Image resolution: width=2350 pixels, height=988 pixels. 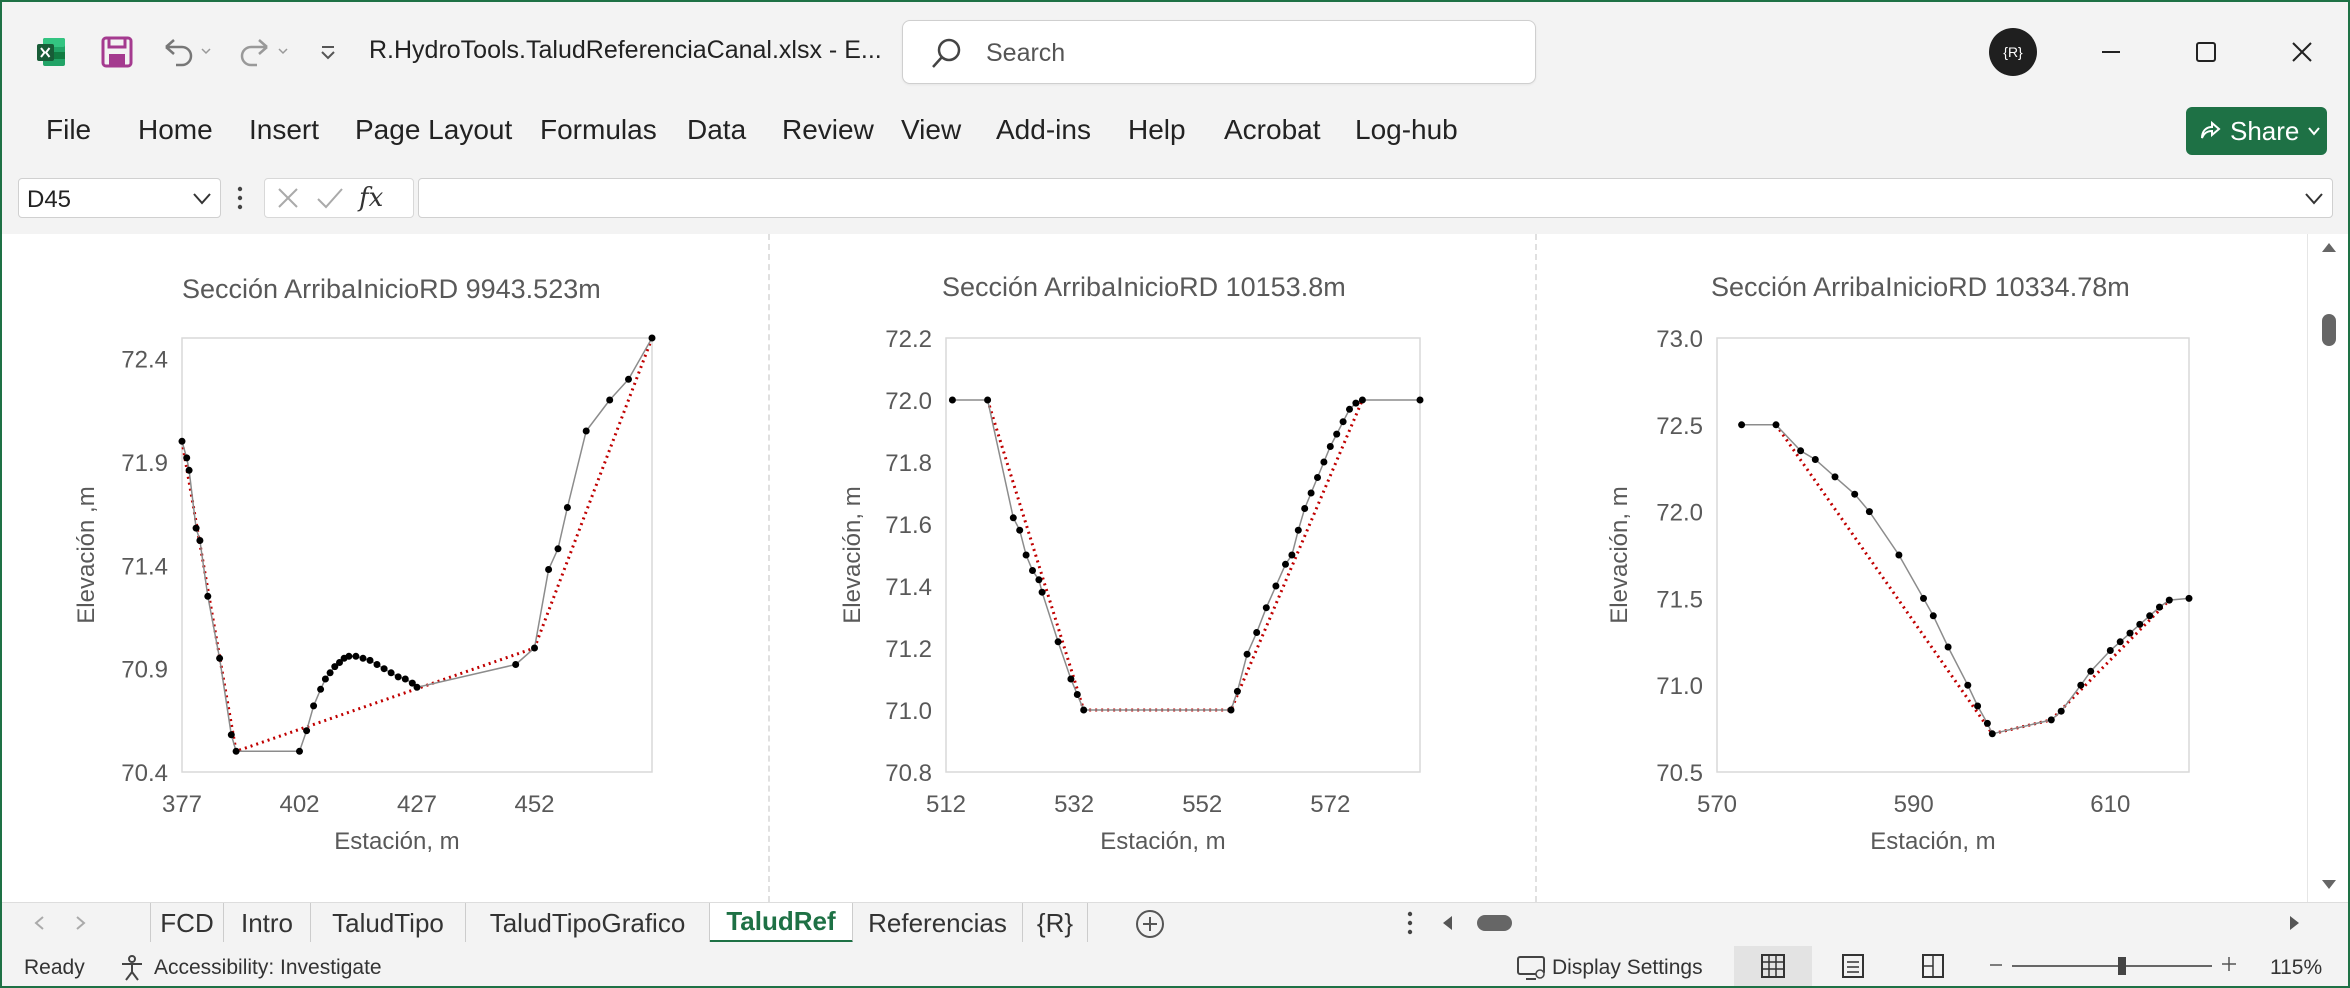 What do you see at coordinates (1679, 339) in the screenshot?
I see `y-tick-label: 73.0` at bounding box center [1679, 339].